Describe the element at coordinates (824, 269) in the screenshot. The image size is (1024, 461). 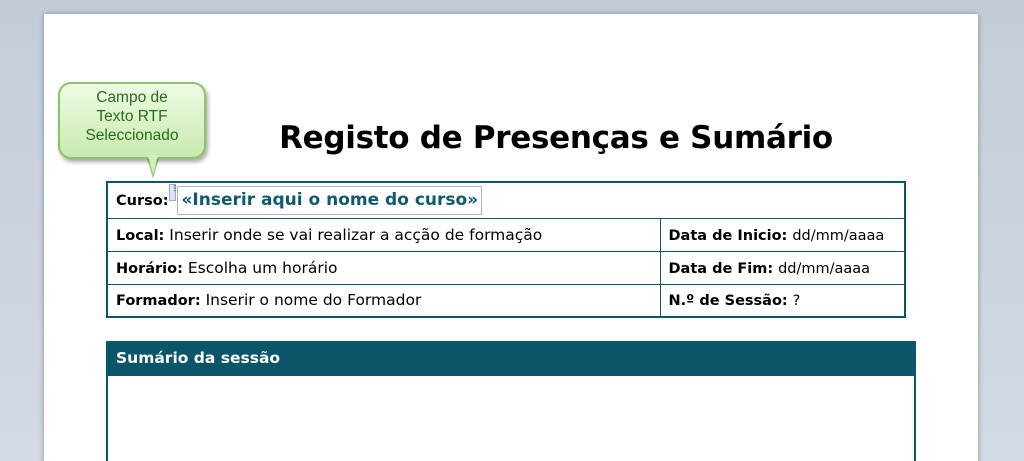
I see `end-date-value: dd/mm/aaaa` at that location.